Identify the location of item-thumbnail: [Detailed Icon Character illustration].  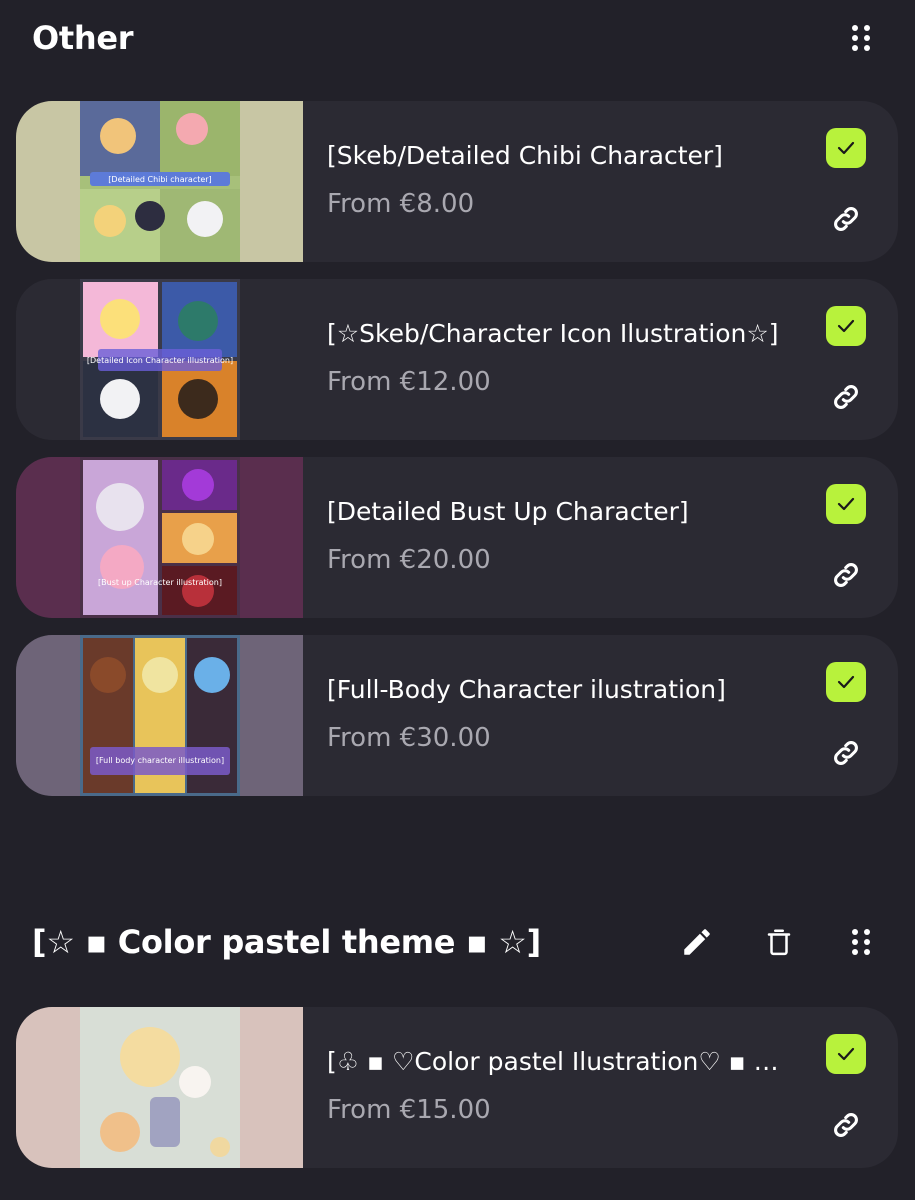
(159, 359).